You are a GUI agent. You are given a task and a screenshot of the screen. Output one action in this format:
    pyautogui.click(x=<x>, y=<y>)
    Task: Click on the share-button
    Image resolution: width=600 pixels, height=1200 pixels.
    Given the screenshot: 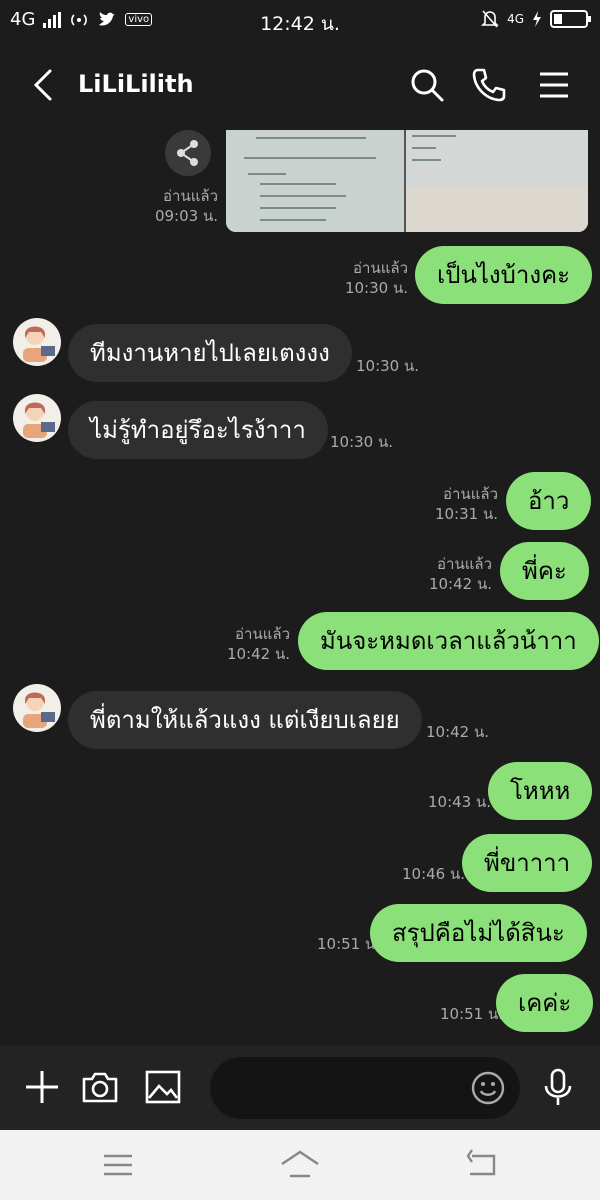 What is the action you would take?
    pyautogui.click(x=188, y=153)
    